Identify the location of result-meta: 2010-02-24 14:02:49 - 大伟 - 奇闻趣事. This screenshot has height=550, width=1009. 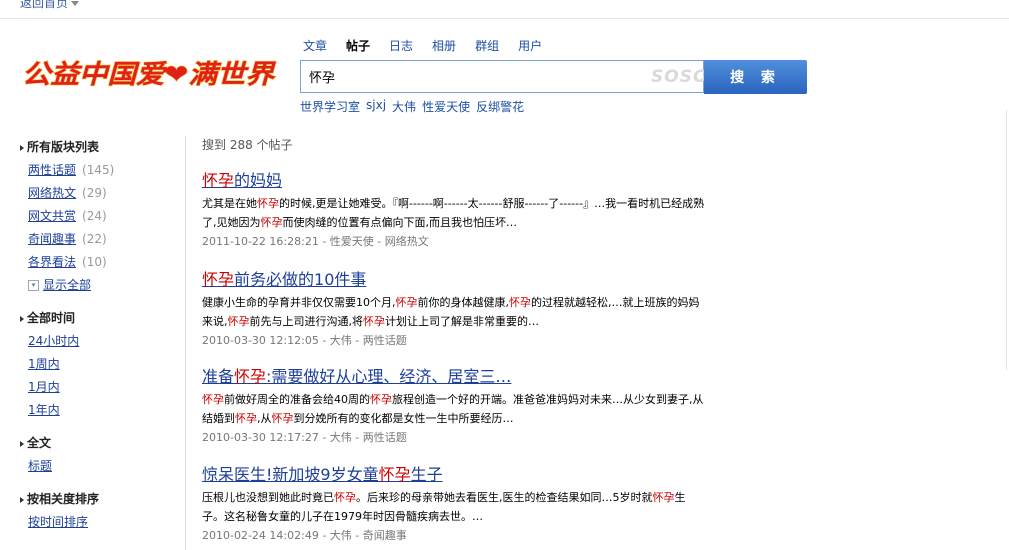
(304, 535).